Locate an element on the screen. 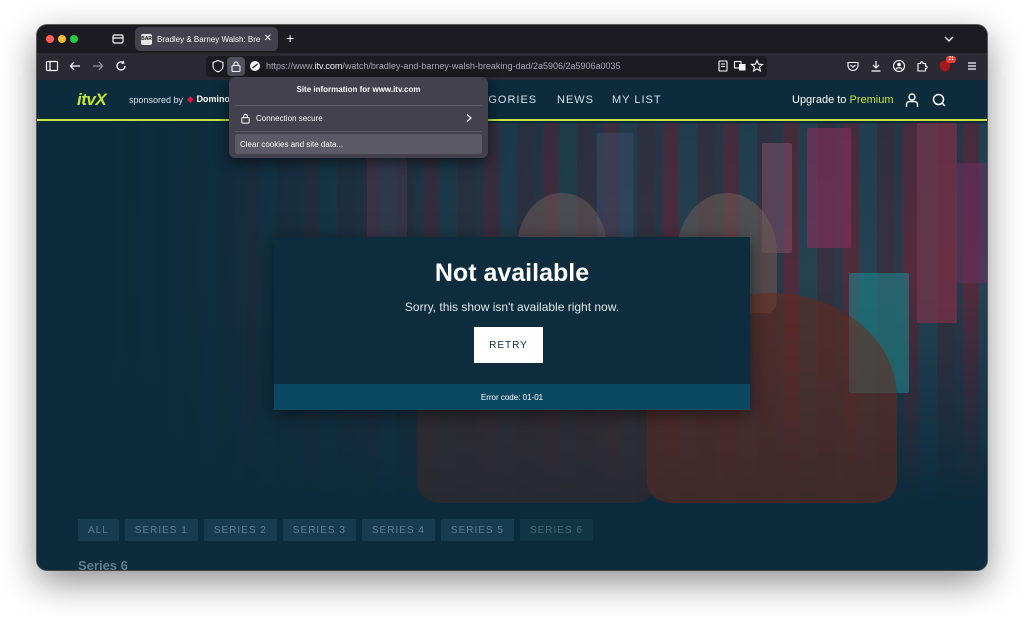  nav-my-list: MY LIST is located at coordinates (637, 100).